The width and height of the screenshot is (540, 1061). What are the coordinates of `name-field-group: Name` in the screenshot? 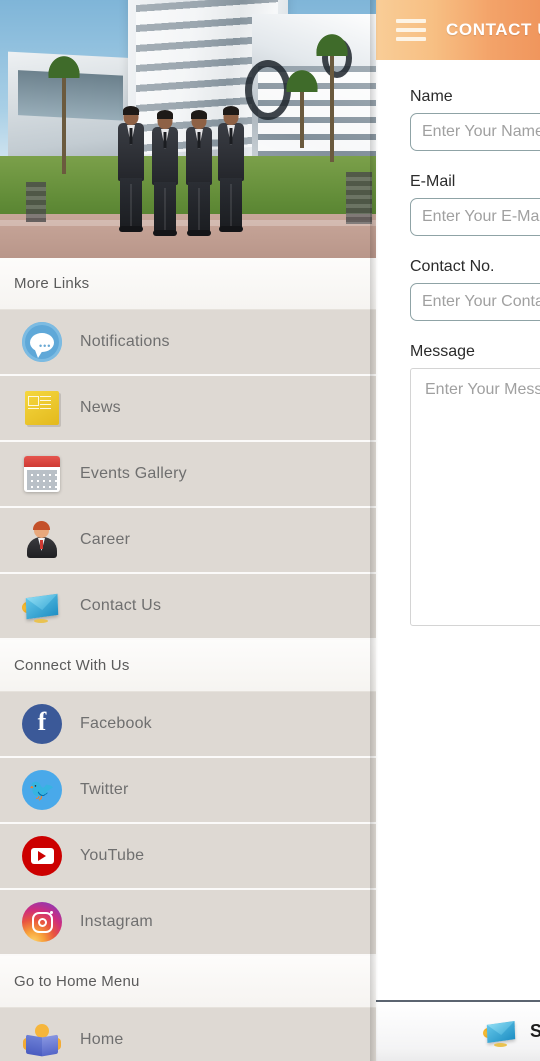 It's located at (475, 119).